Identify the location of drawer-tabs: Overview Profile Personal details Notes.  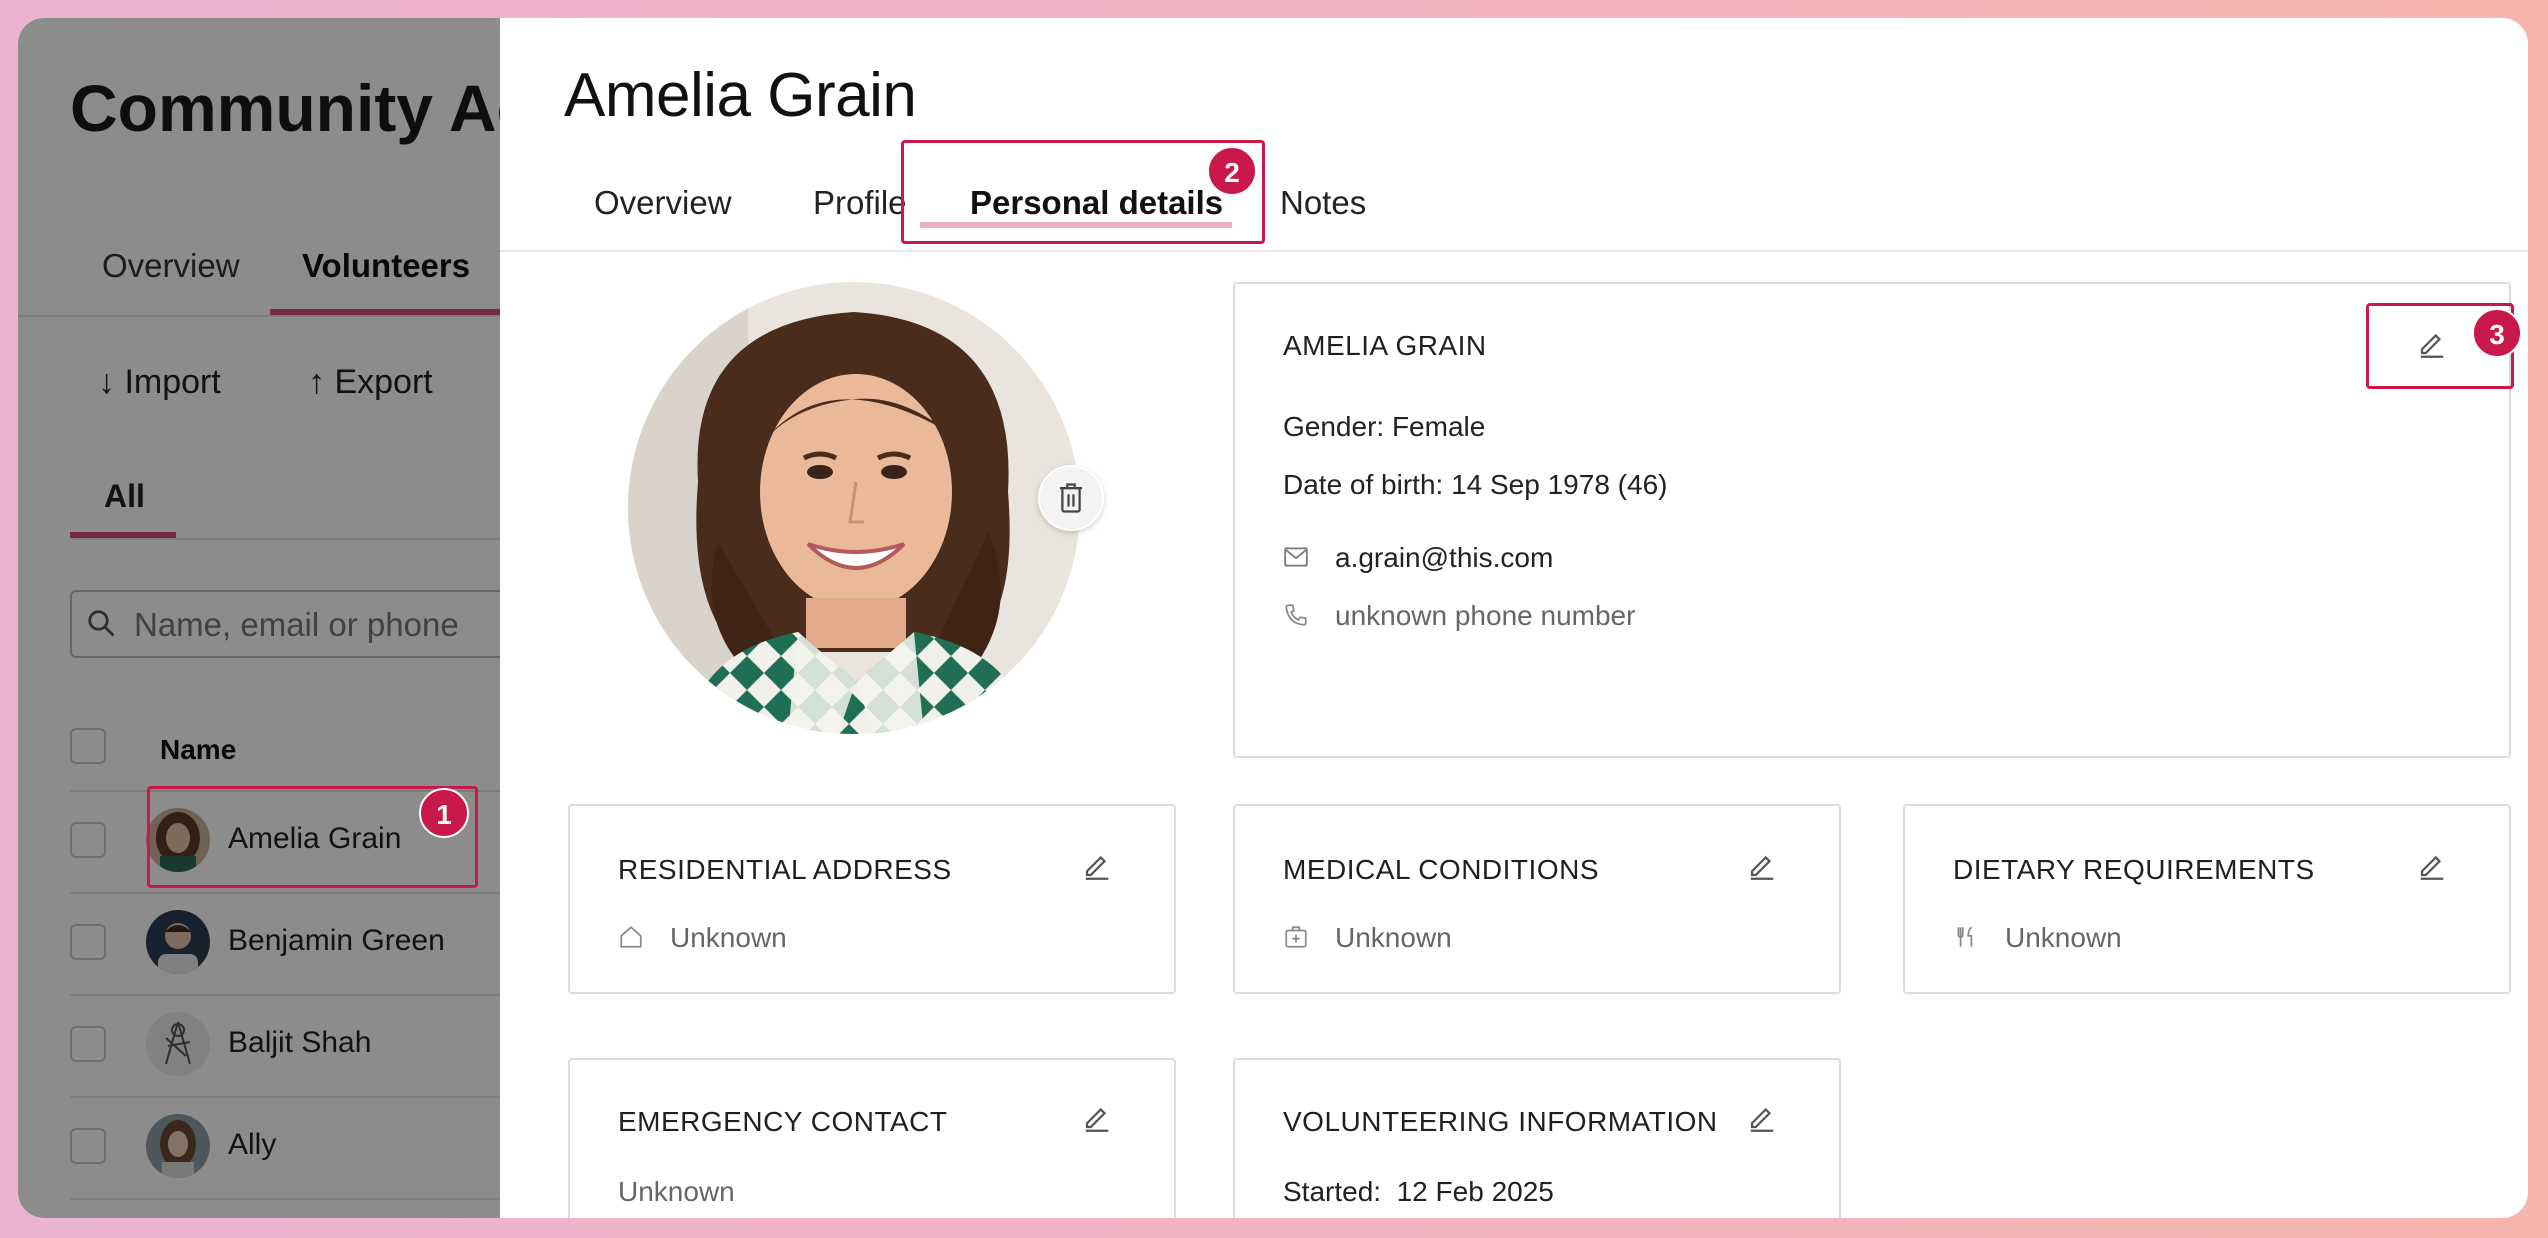
(1514, 205).